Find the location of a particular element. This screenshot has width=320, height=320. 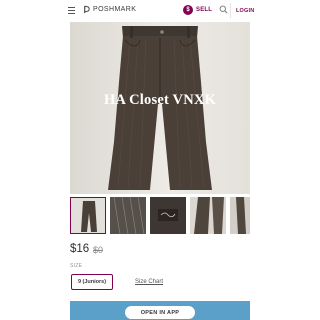

login-link: LOGIN is located at coordinates (245, 11).